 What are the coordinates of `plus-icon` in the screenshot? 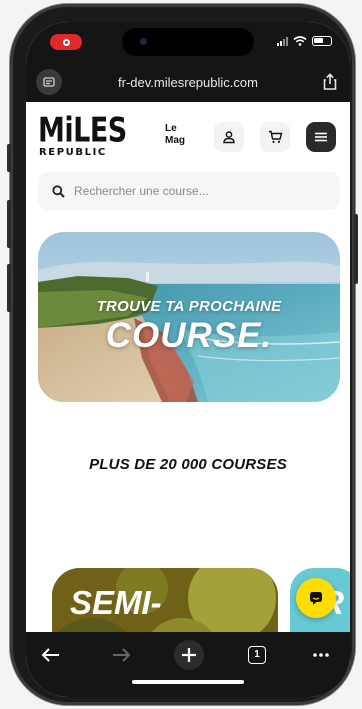 It's located at (189, 655).